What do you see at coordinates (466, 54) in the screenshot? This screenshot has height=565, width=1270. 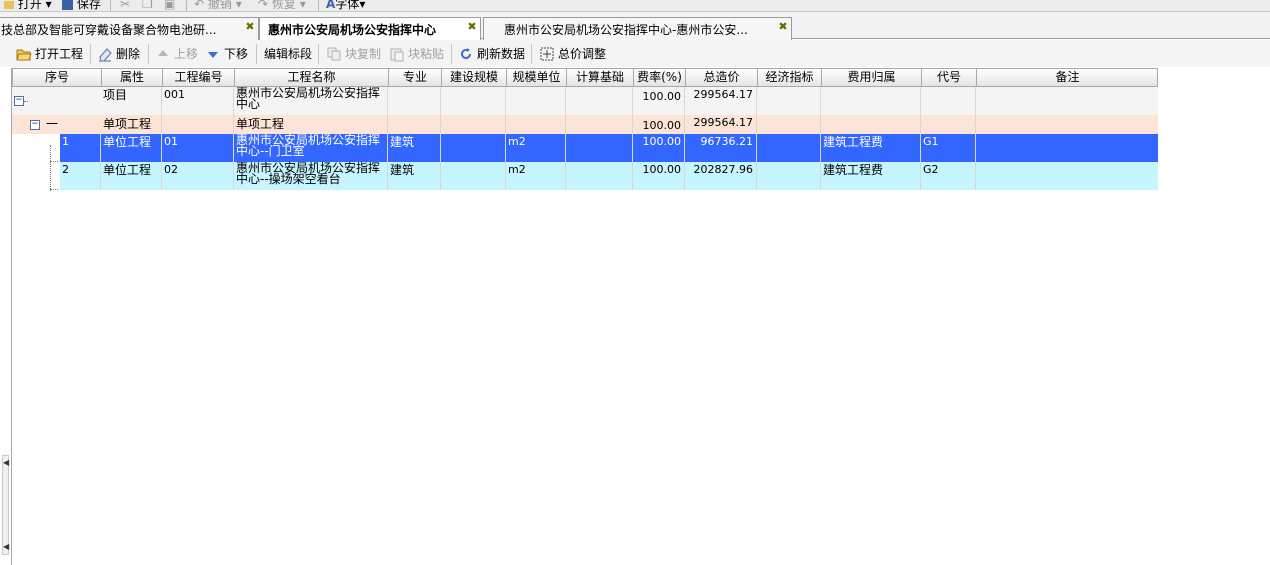 I see `refresh-icon` at bounding box center [466, 54].